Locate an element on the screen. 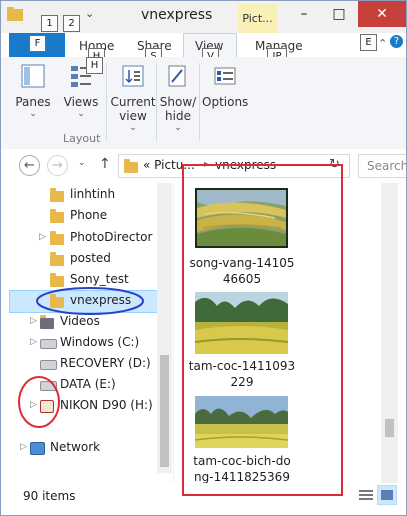  show-hide-dropdown-icon: ⌄ is located at coordinates (178, 128).